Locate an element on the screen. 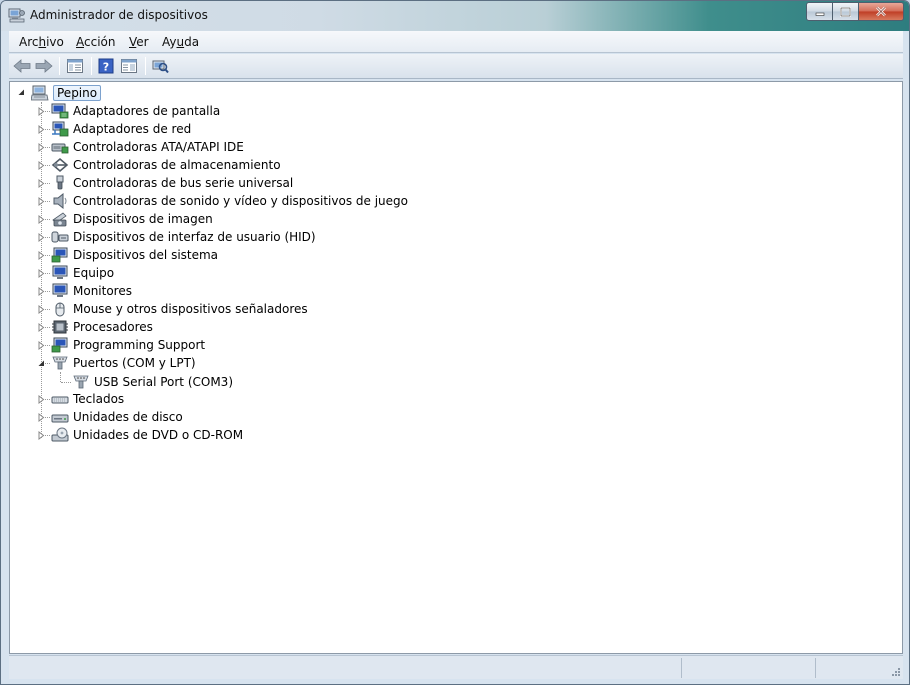  tree-root: Pepino is located at coordinates (66, 93).